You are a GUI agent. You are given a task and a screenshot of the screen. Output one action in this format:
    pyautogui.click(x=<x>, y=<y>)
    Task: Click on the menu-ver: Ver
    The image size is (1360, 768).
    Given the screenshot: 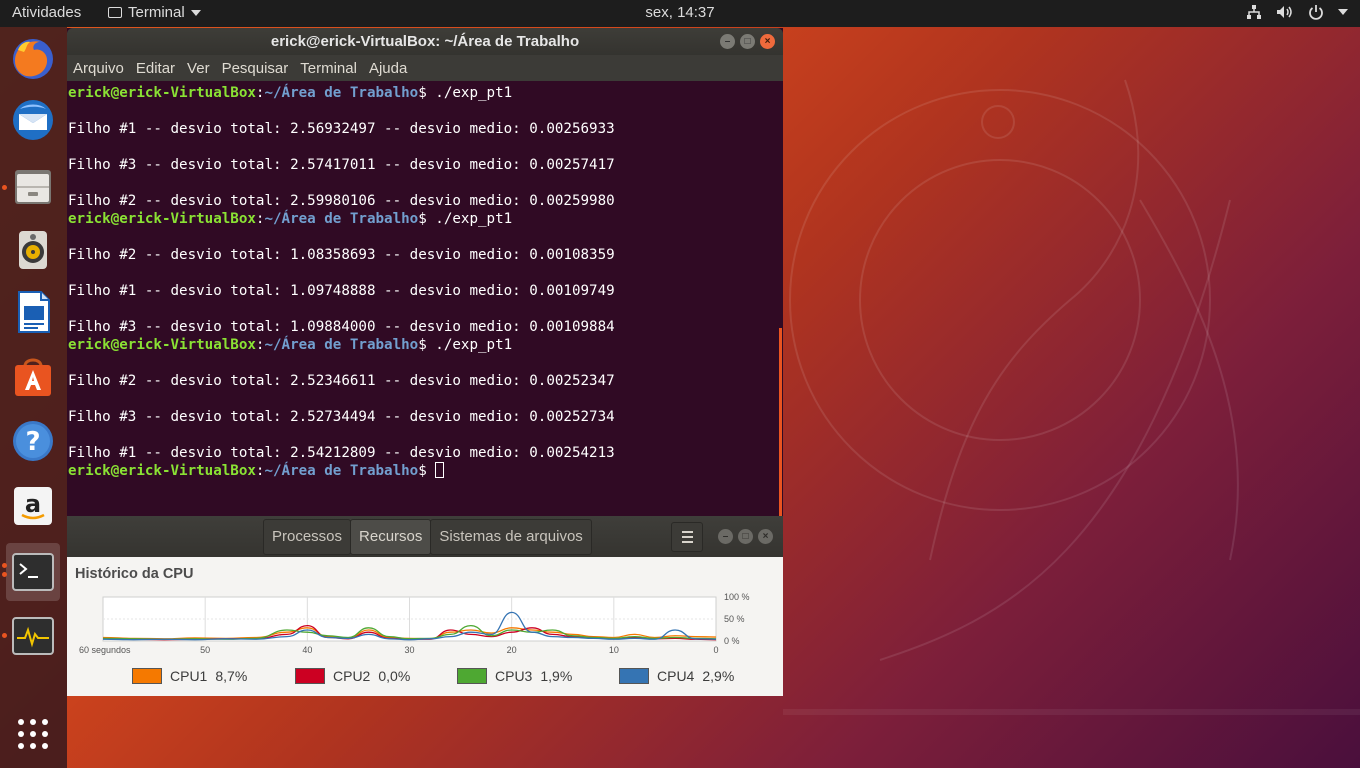 What is the action you would take?
    pyautogui.click(x=201, y=68)
    